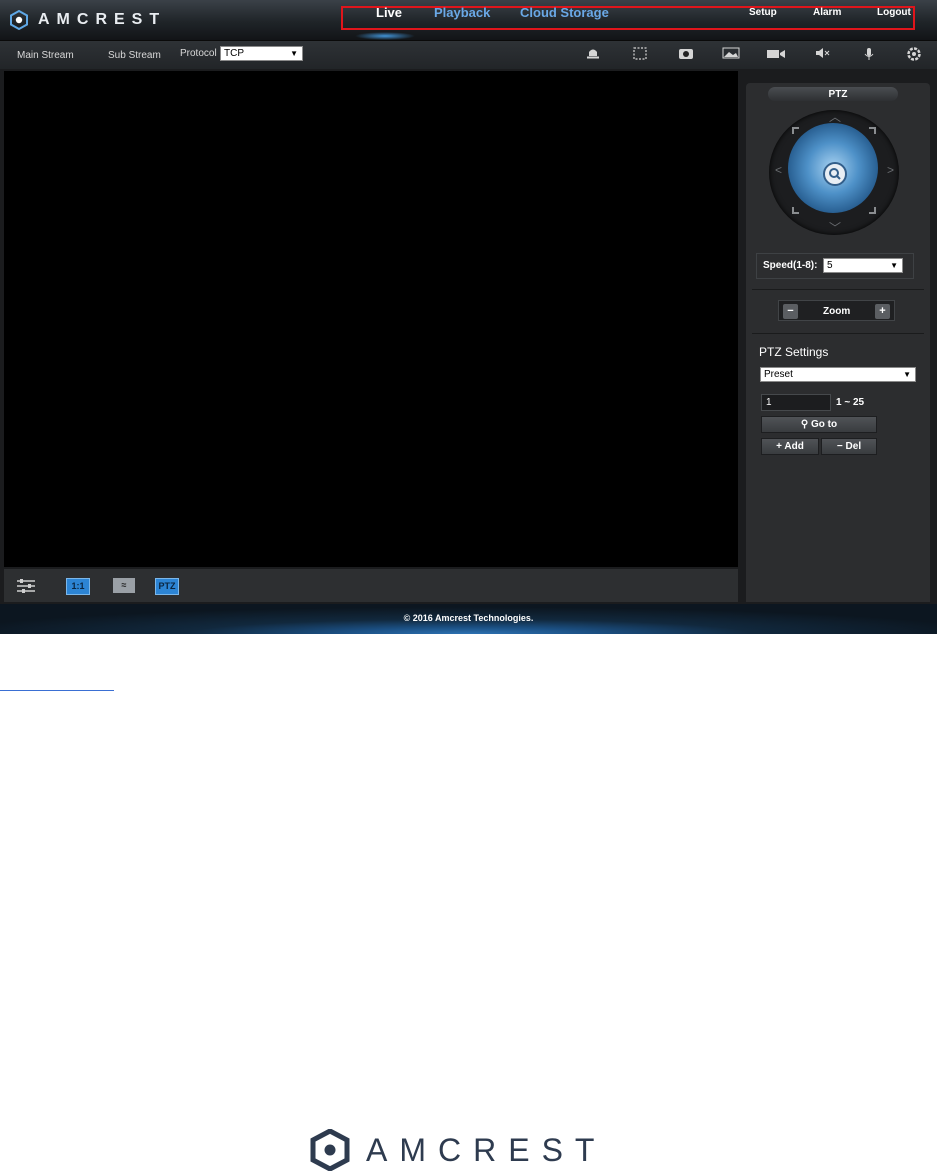  What do you see at coordinates (794, 446) in the screenshot?
I see `add-label: Add` at bounding box center [794, 446].